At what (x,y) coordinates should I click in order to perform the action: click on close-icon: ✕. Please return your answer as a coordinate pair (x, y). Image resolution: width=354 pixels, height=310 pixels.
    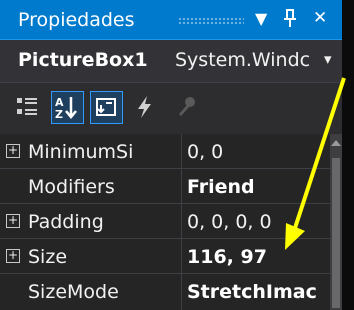
    Looking at the image, I should click on (320, 18).